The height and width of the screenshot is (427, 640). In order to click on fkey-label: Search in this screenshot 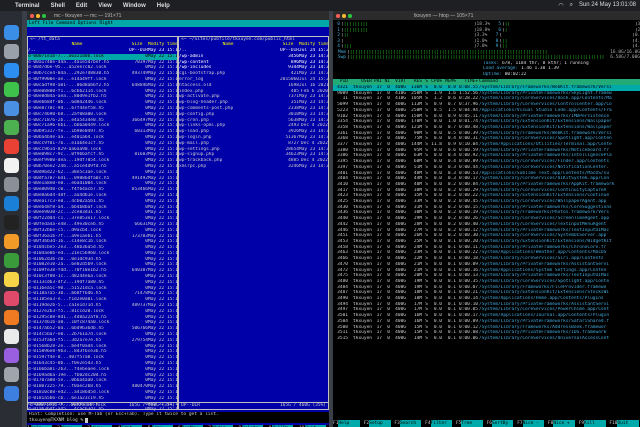, I will do `click(410, 423)`.